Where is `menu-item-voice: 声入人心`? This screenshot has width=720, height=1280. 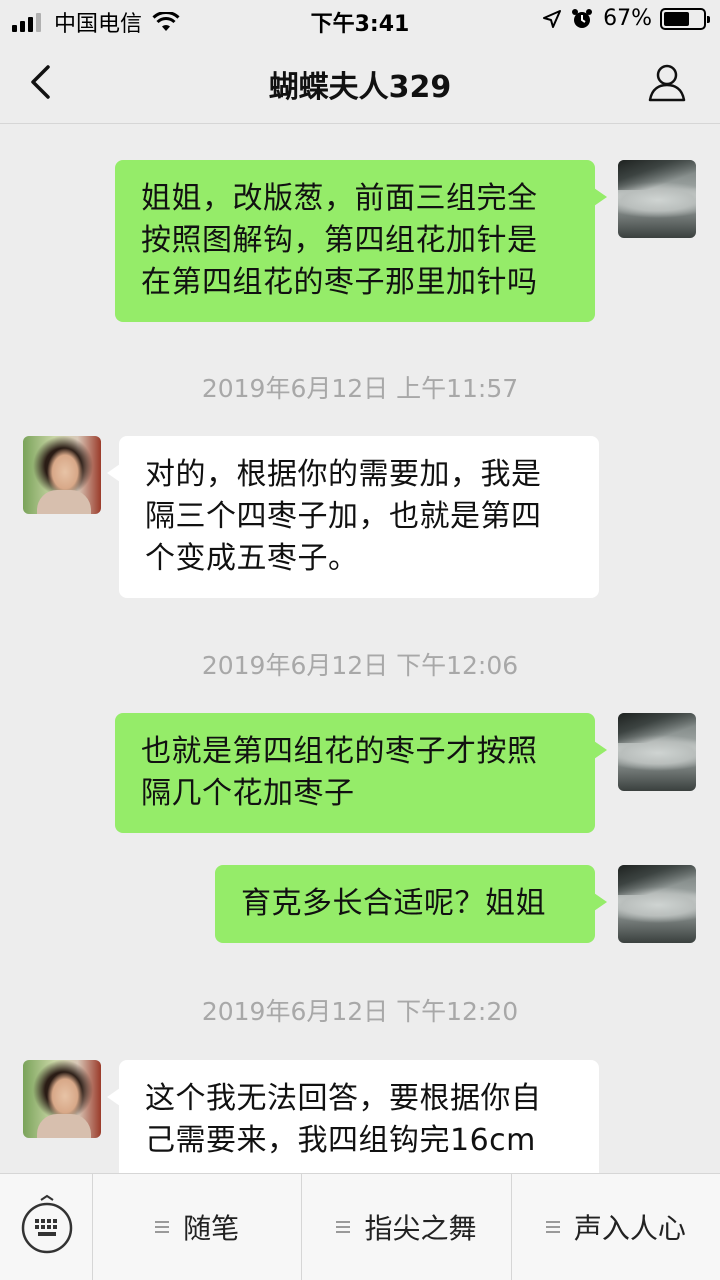 menu-item-voice: 声入人心 is located at coordinates (616, 1227).